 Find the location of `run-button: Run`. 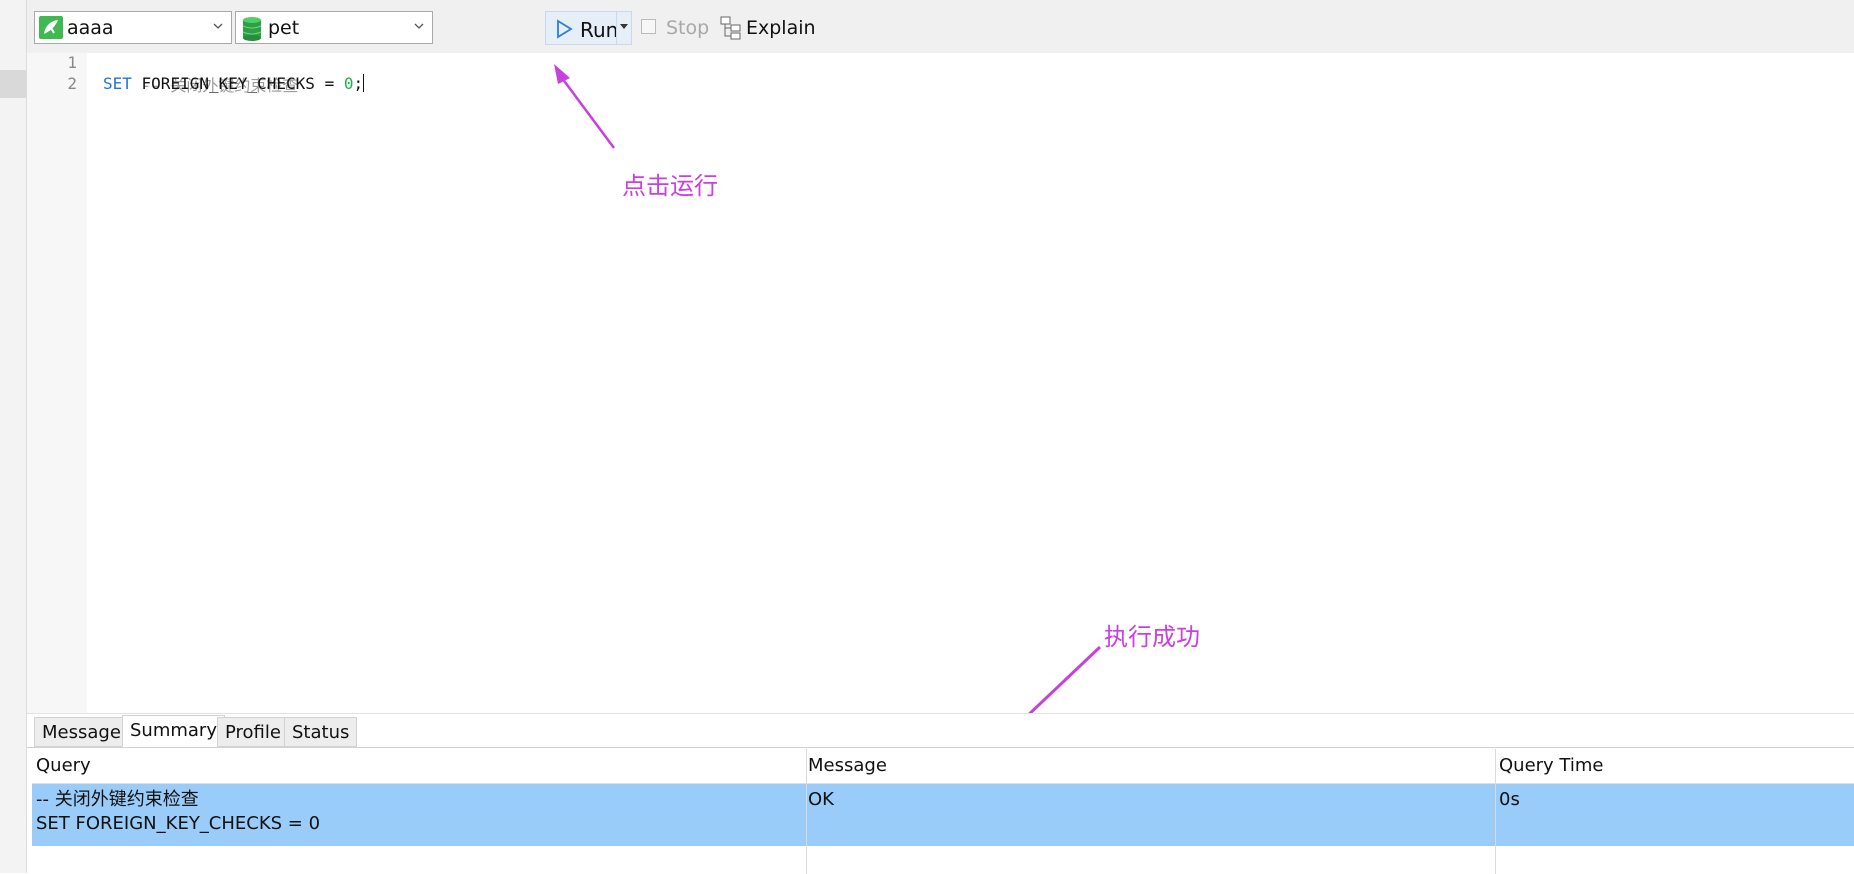

run-button: Run is located at coordinates (588, 28).